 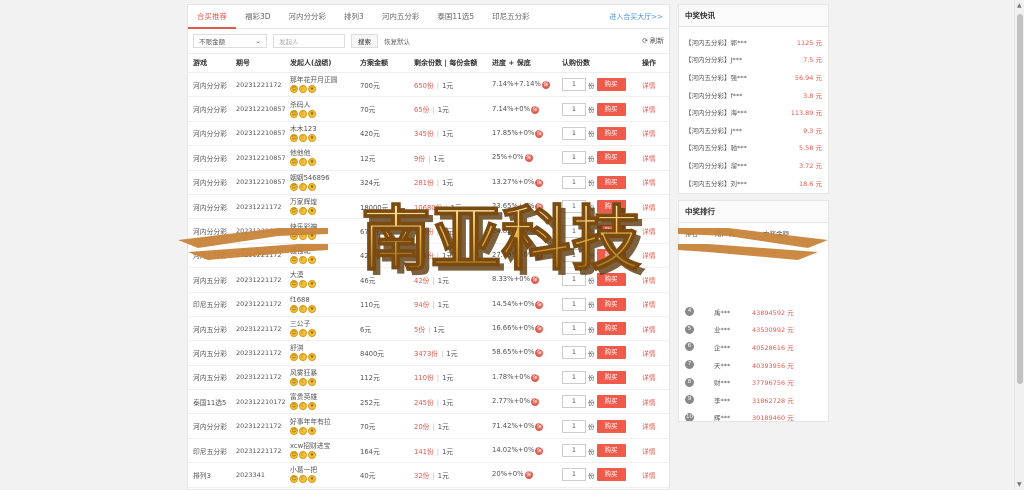 What do you see at coordinates (753, 212) in the screenshot?
I see `win-rank-title: 中奖排行` at bounding box center [753, 212].